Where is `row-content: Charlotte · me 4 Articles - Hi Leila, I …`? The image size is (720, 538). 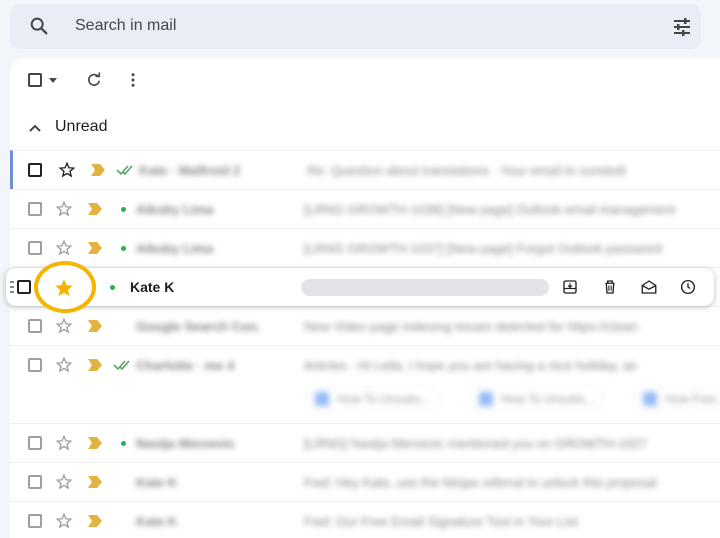 row-content: Charlotte · me 4 Articles - Hi Leila, I … is located at coordinates (428, 365).